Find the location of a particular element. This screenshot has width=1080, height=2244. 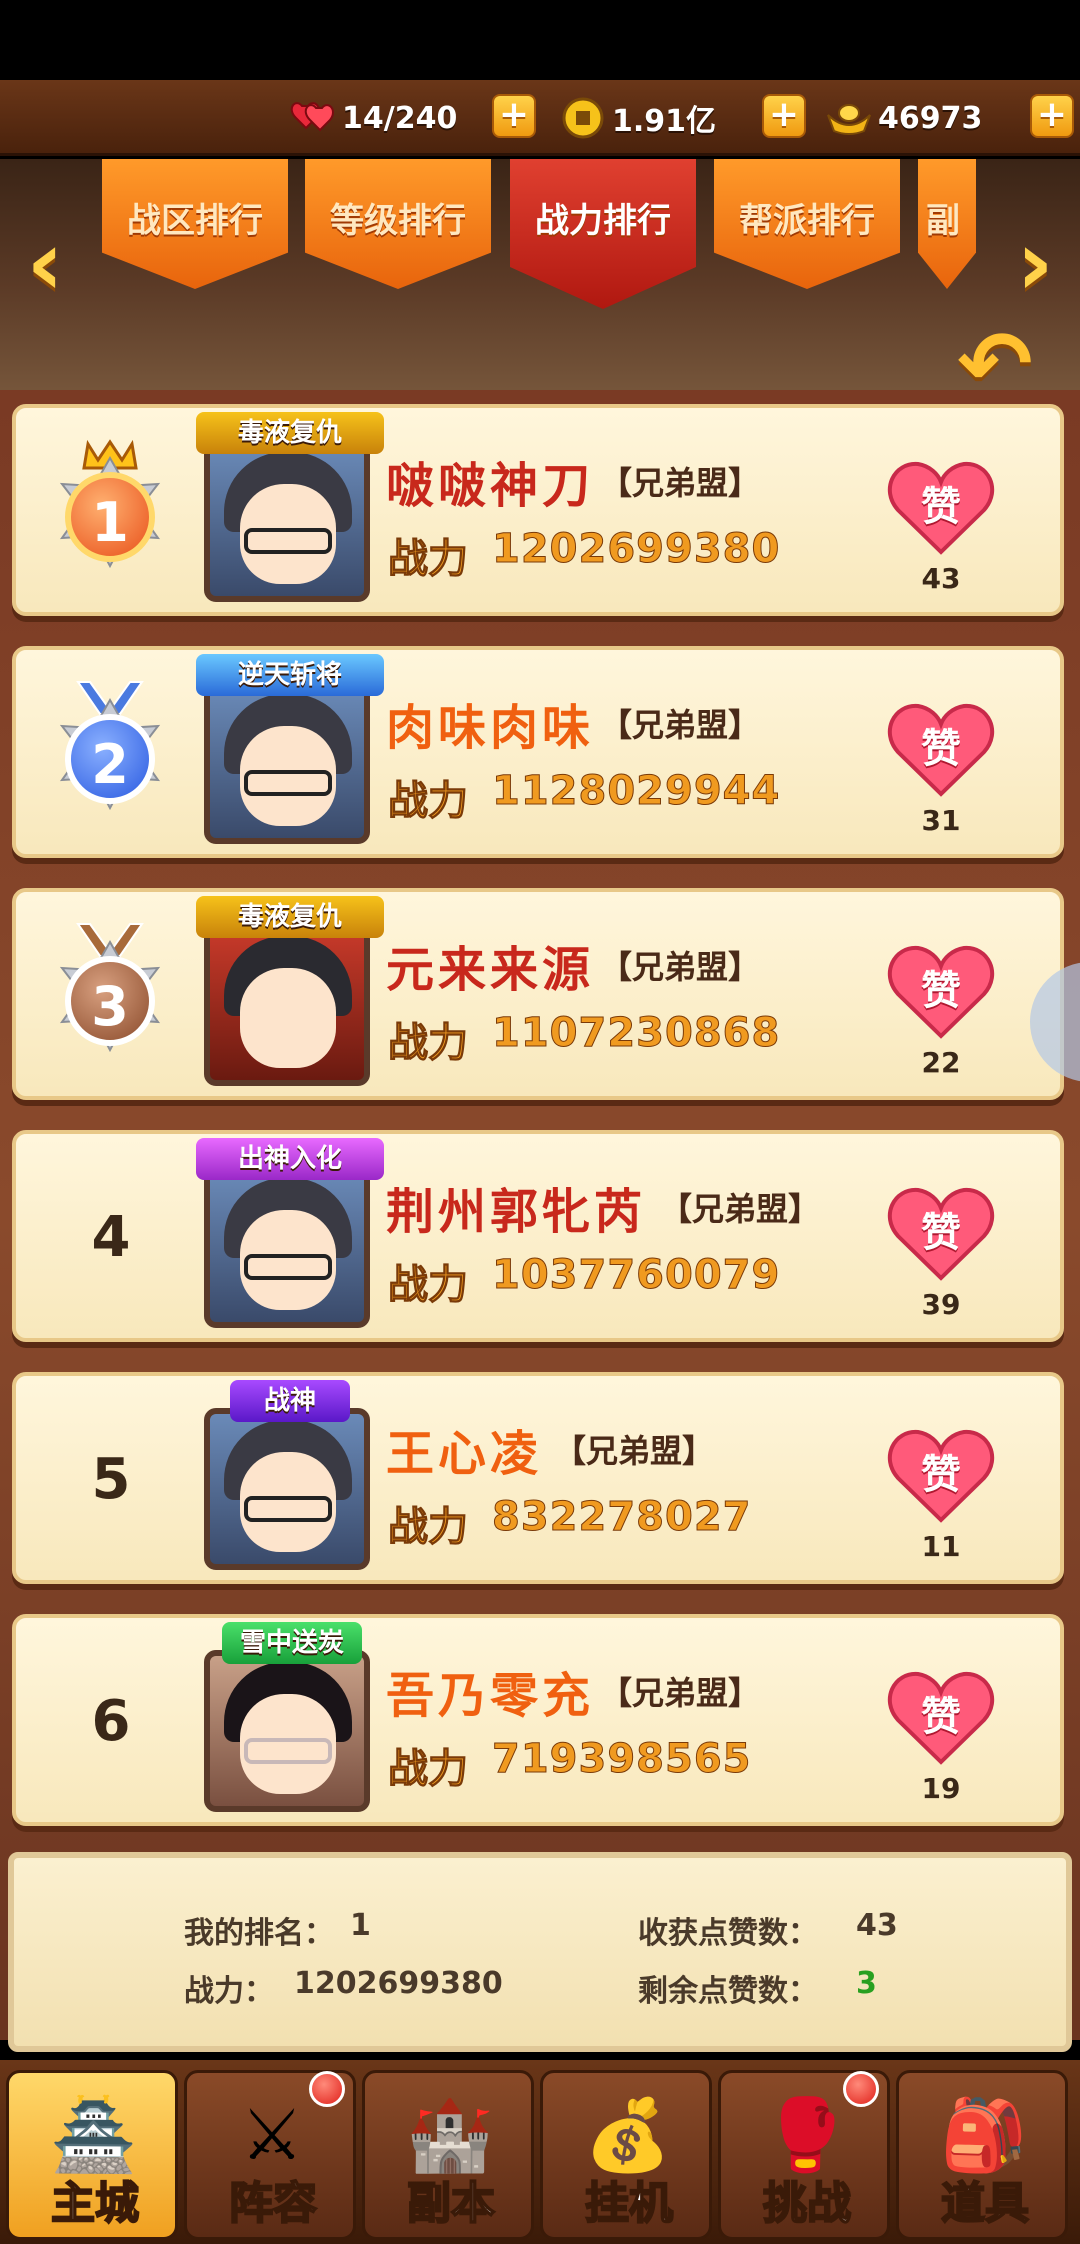

like-count: 39 is located at coordinates (941, 1304).